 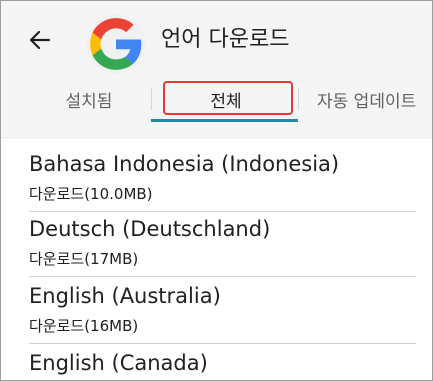 What do you see at coordinates (184, 164) in the screenshot?
I see `language-name: Bahasa Indonesia (Indonesia)` at bounding box center [184, 164].